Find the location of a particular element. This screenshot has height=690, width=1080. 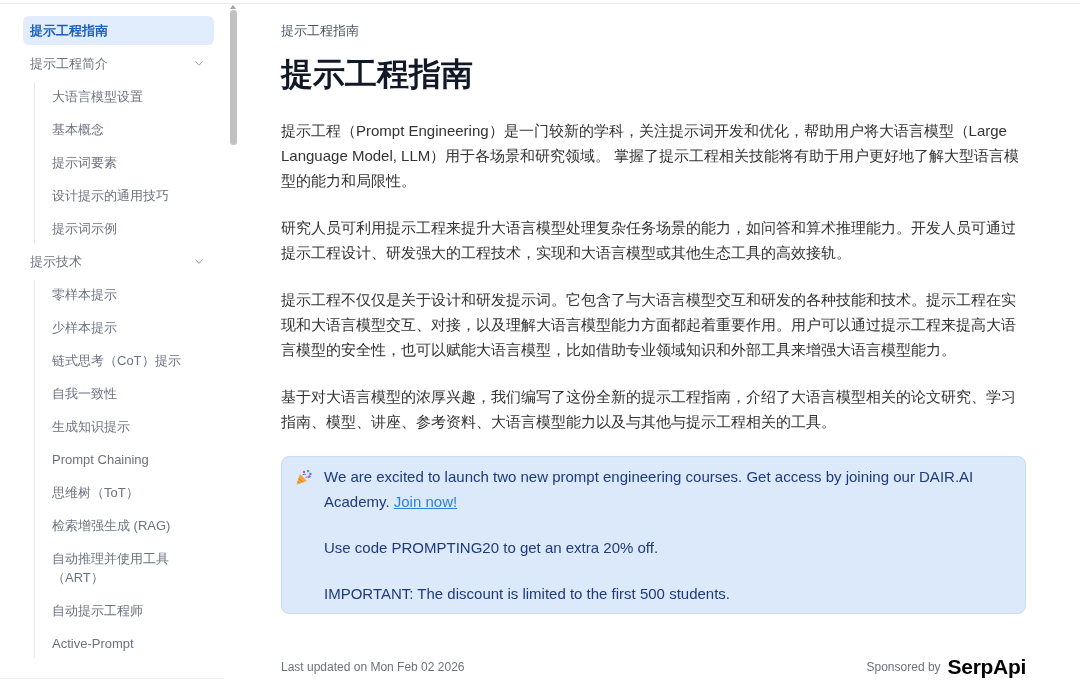

callout-paragraph: We are excited to launch two new prompt engineering courses. Get access by joining our DAIR.AI Academy. Join now! is located at coordinates (649, 489).